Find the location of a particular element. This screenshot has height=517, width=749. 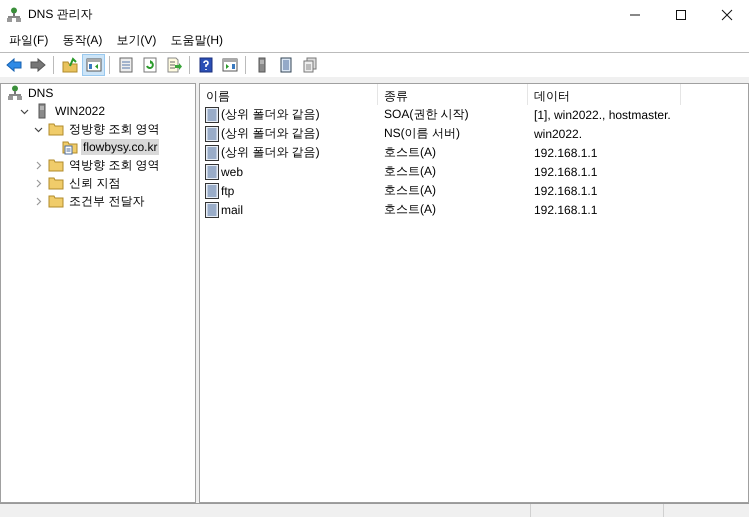

network-icon is located at coordinates (14, 14).